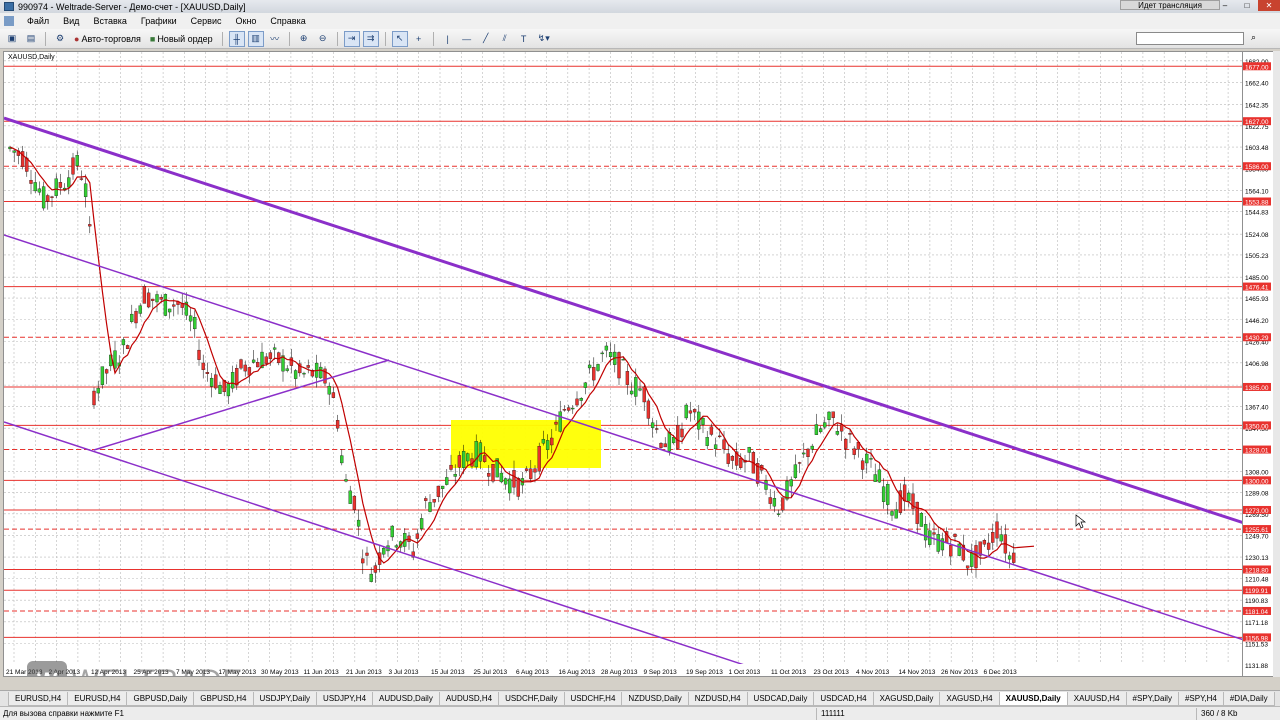 This screenshot has width=1280, height=720. What do you see at coordinates (1225, 5) in the screenshot?
I see `minimize-button: –` at bounding box center [1225, 5].